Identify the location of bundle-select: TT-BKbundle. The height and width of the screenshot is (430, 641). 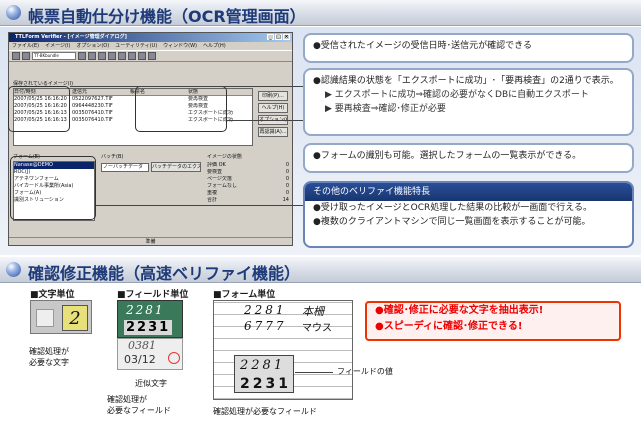
(54, 56).